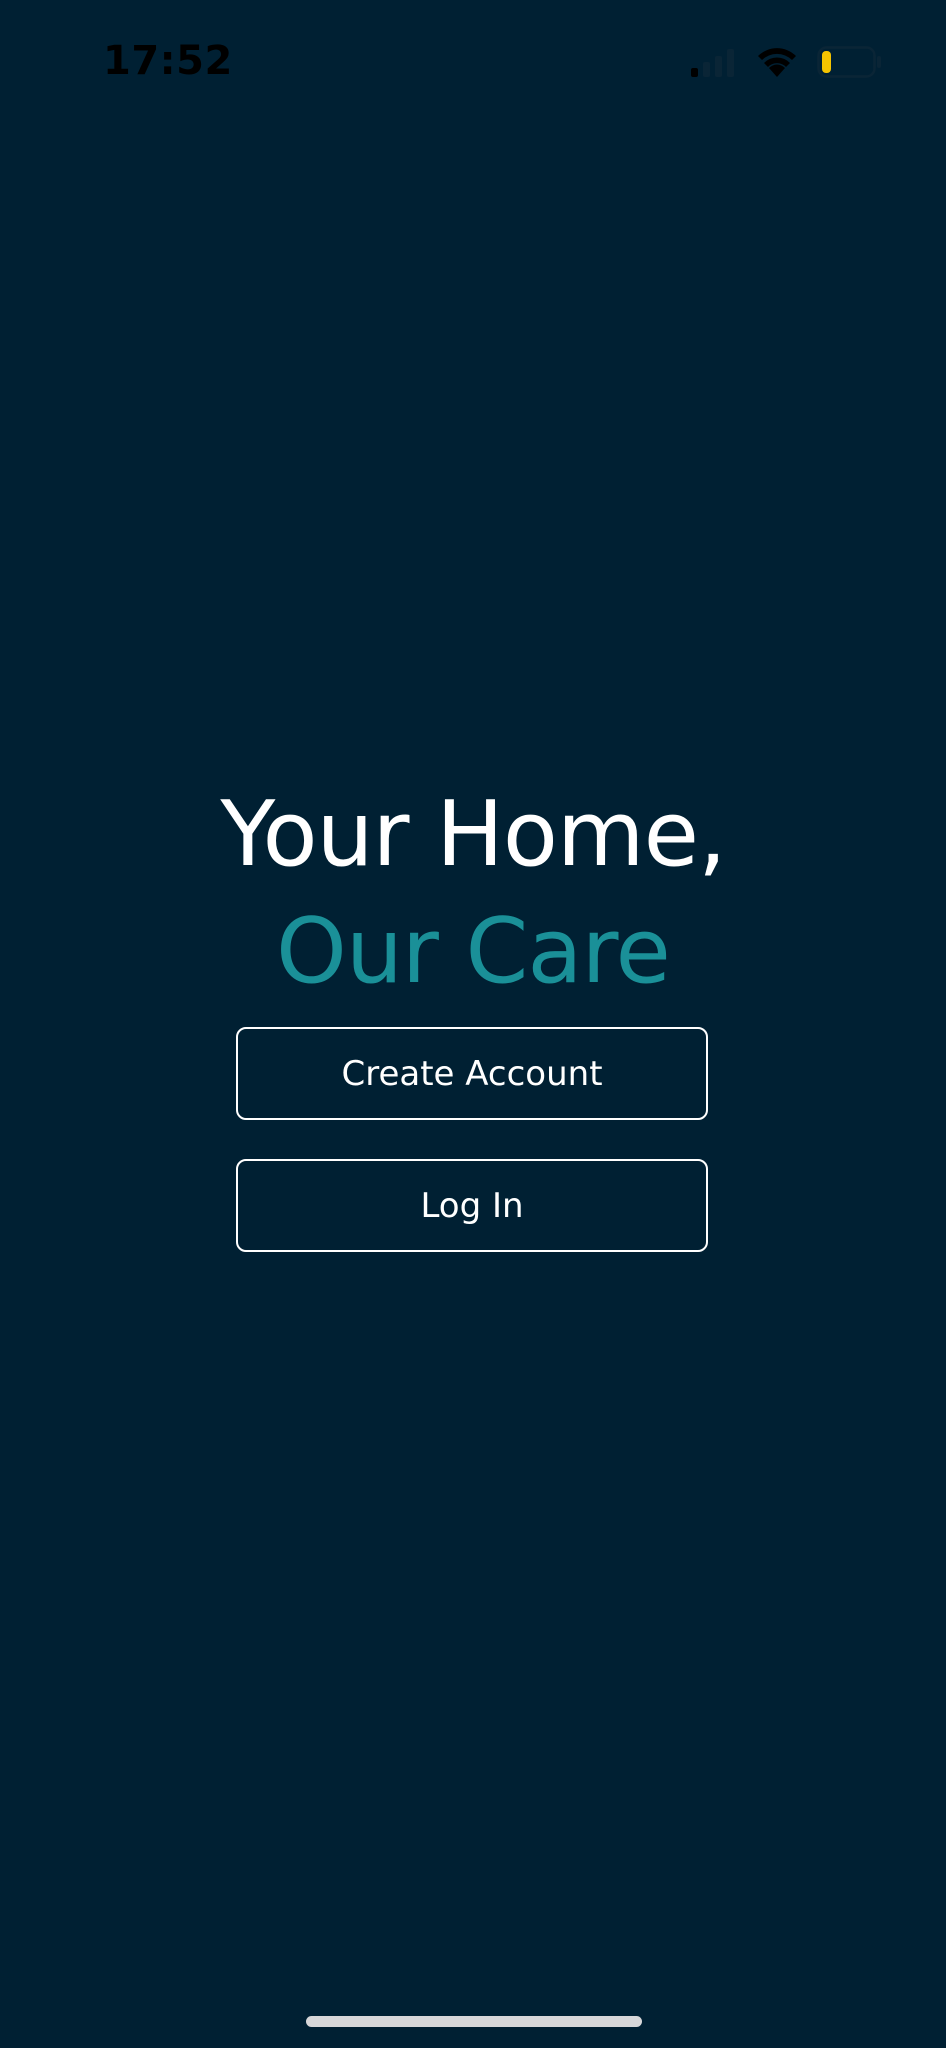 The width and height of the screenshot is (946, 2048). I want to click on home-indicator, so click(474, 2021).